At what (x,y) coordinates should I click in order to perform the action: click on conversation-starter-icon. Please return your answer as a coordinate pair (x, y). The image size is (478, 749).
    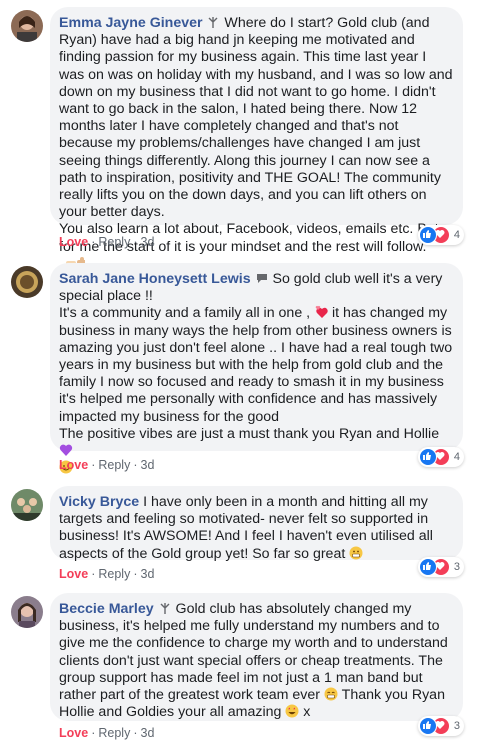
    Looking at the image, I should click on (262, 279).